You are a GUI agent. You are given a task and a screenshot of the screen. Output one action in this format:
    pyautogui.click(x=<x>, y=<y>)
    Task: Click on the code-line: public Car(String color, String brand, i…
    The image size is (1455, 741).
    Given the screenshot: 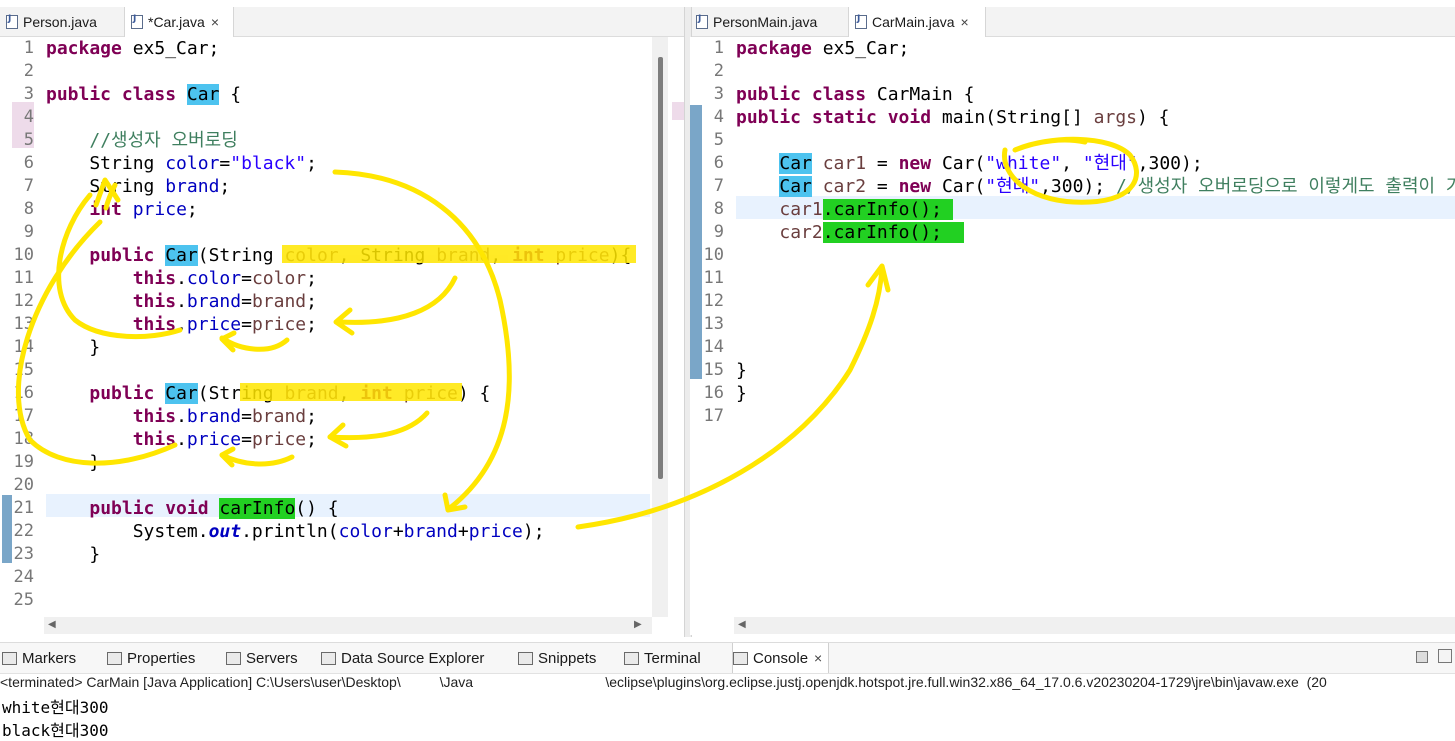 What is the action you would take?
    pyautogui.click(x=338, y=255)
    